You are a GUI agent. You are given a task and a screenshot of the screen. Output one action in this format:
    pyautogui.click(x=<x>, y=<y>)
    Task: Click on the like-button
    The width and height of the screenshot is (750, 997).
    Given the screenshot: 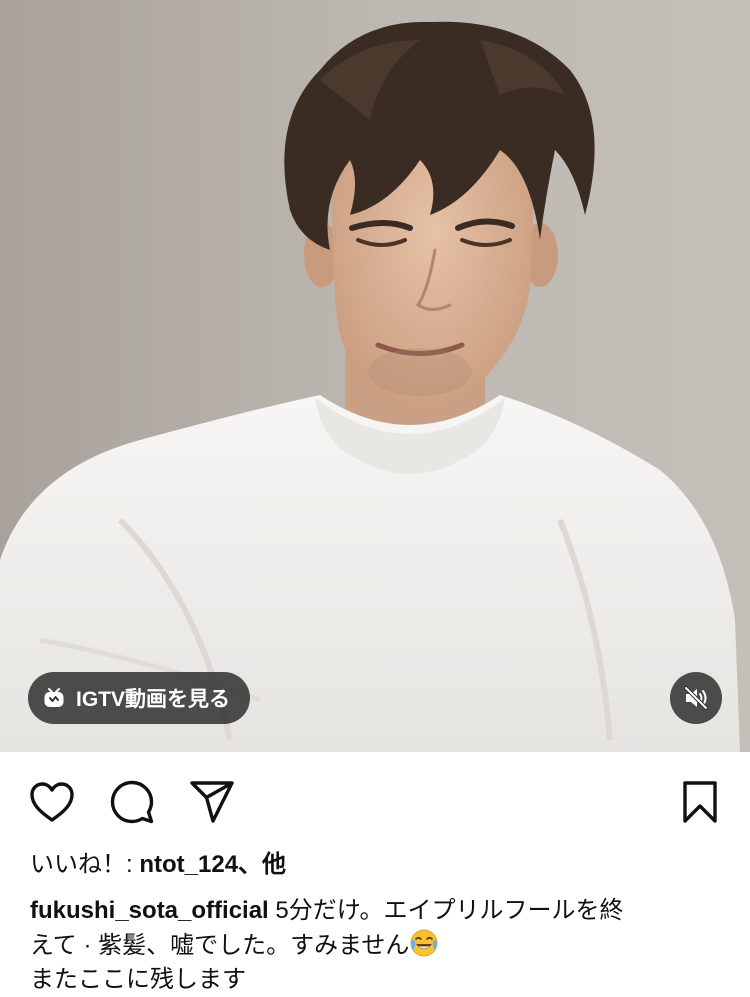 What is the action you would take?
    pyautogui.click(x=52, y=802)
    